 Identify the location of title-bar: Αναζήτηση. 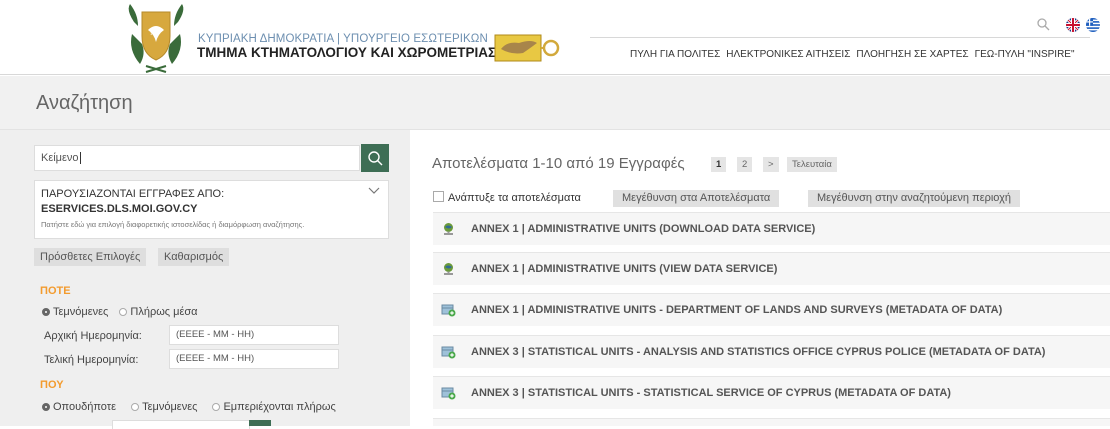
(555, 103).